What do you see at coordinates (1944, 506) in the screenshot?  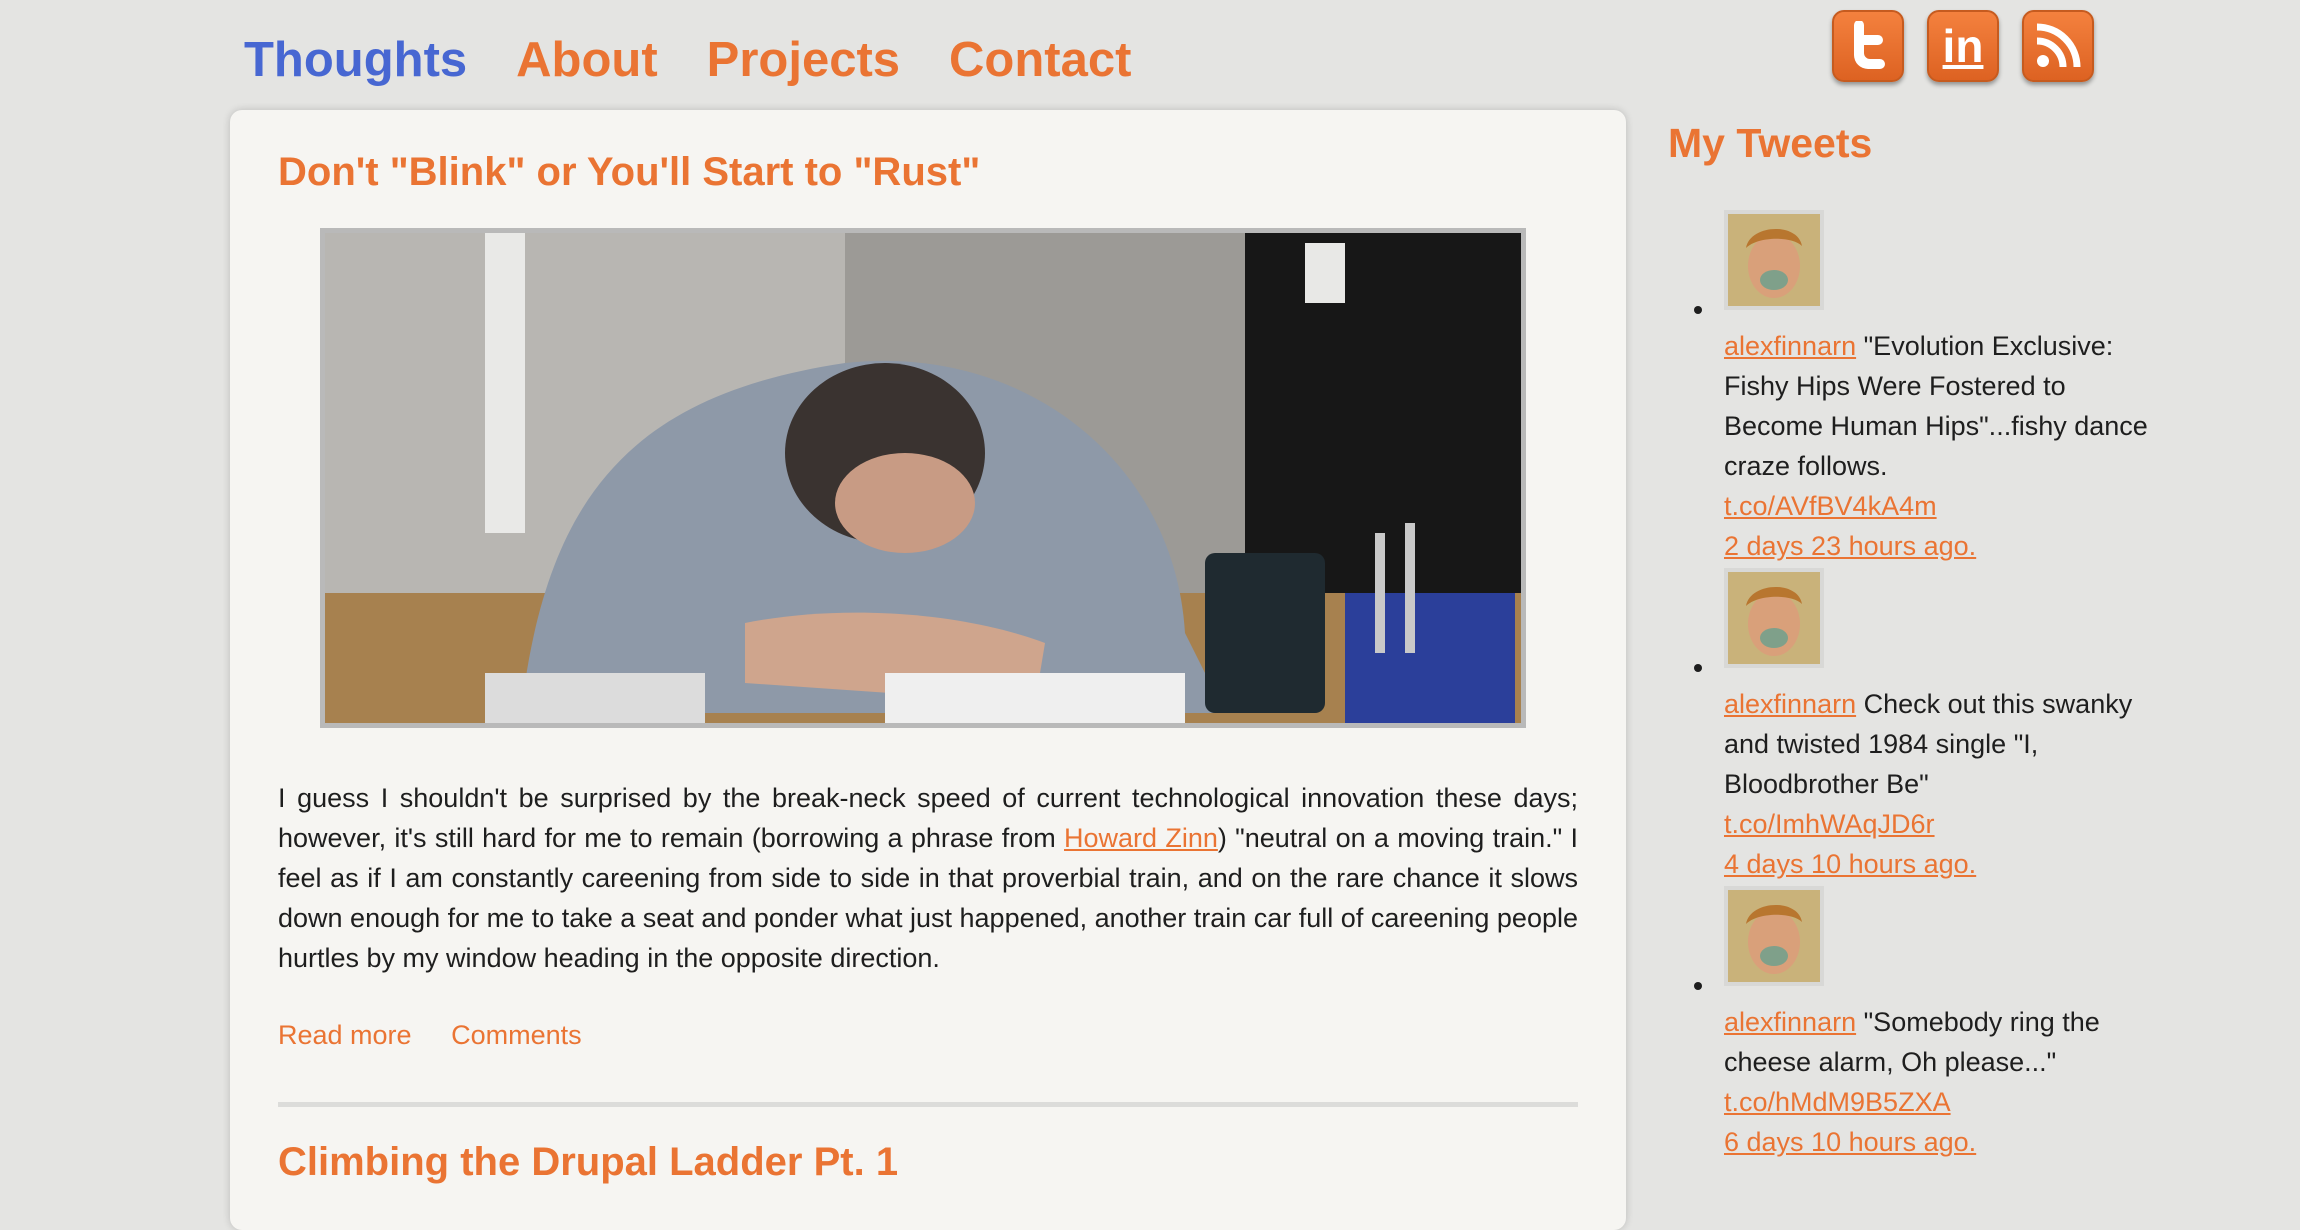 I see `tweet-short-link: t.co/AVfBV4kA4m` at bounding box center [1944, 506].